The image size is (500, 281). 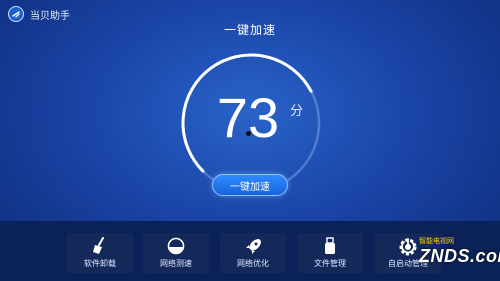 What do you see at coordinates (250, 185) in the screenshot?
I see `one-click-speedup-button: 一键加速` at bounding box center [250, 185].